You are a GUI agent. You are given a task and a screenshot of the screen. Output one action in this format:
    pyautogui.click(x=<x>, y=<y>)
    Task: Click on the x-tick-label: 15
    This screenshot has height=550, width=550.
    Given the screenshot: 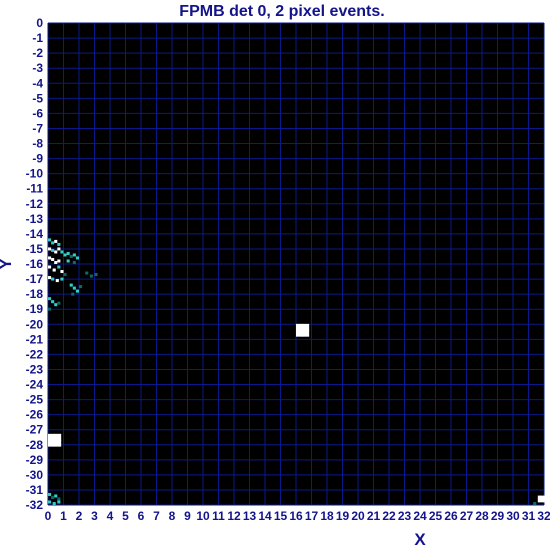 What is the action you would take?
    pyautogui.click(x=281, y=516)
    